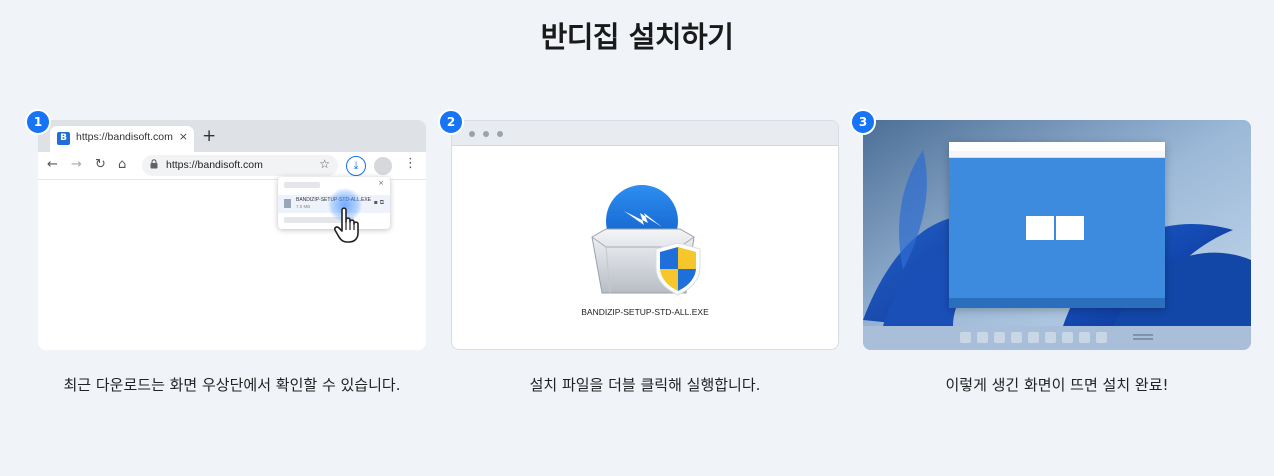 The height and width of the screenshot is (476, 1274). What do you see at coordinates (346, 225) in the screenshot?
I see `hand-pointer-icon` at bounding box center [346, 225].